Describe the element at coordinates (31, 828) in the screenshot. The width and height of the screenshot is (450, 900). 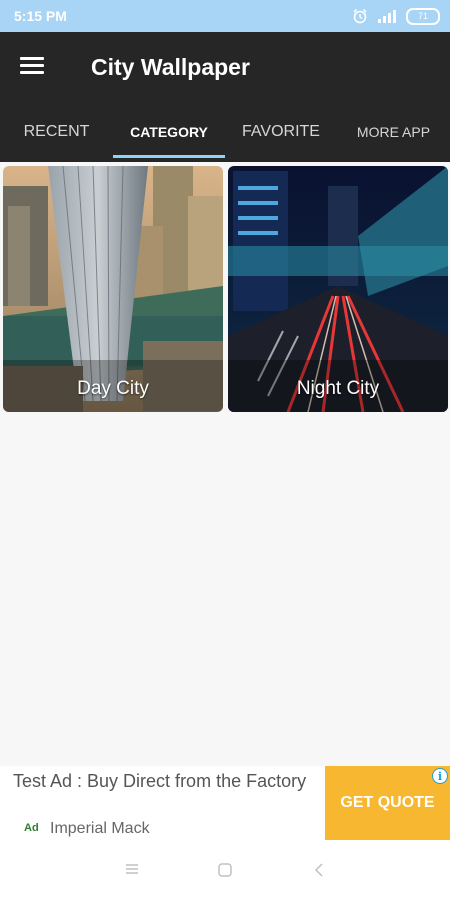
I see `ad-badge: Ad` at that location.